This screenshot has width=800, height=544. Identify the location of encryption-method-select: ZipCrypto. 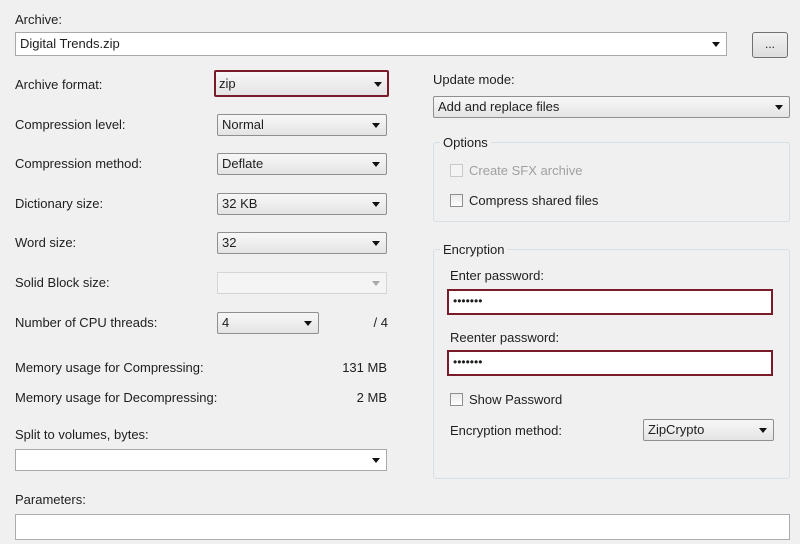
(708, 430).